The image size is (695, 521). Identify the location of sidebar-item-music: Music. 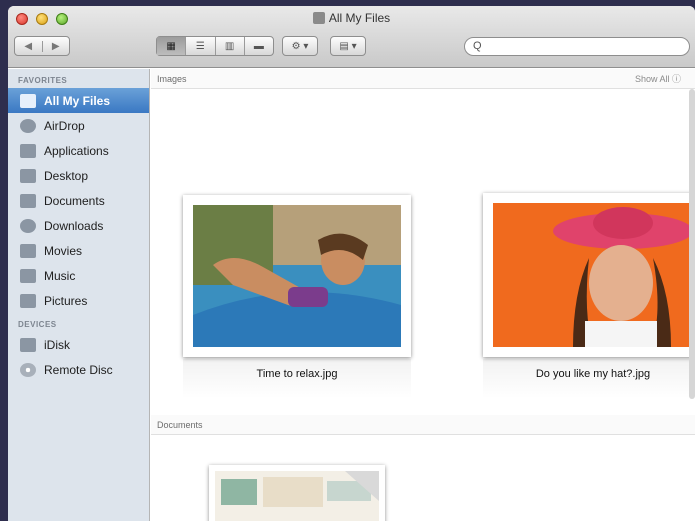
(78, 275).